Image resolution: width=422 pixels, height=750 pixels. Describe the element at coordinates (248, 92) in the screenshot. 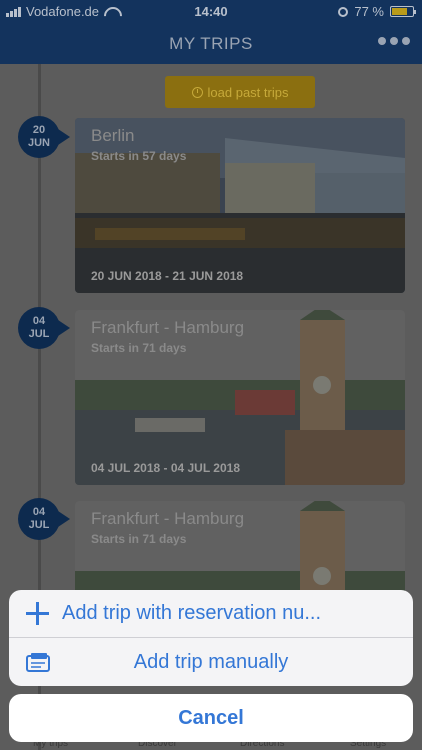

I see `load-past-trips-label: load past trips` at that location.